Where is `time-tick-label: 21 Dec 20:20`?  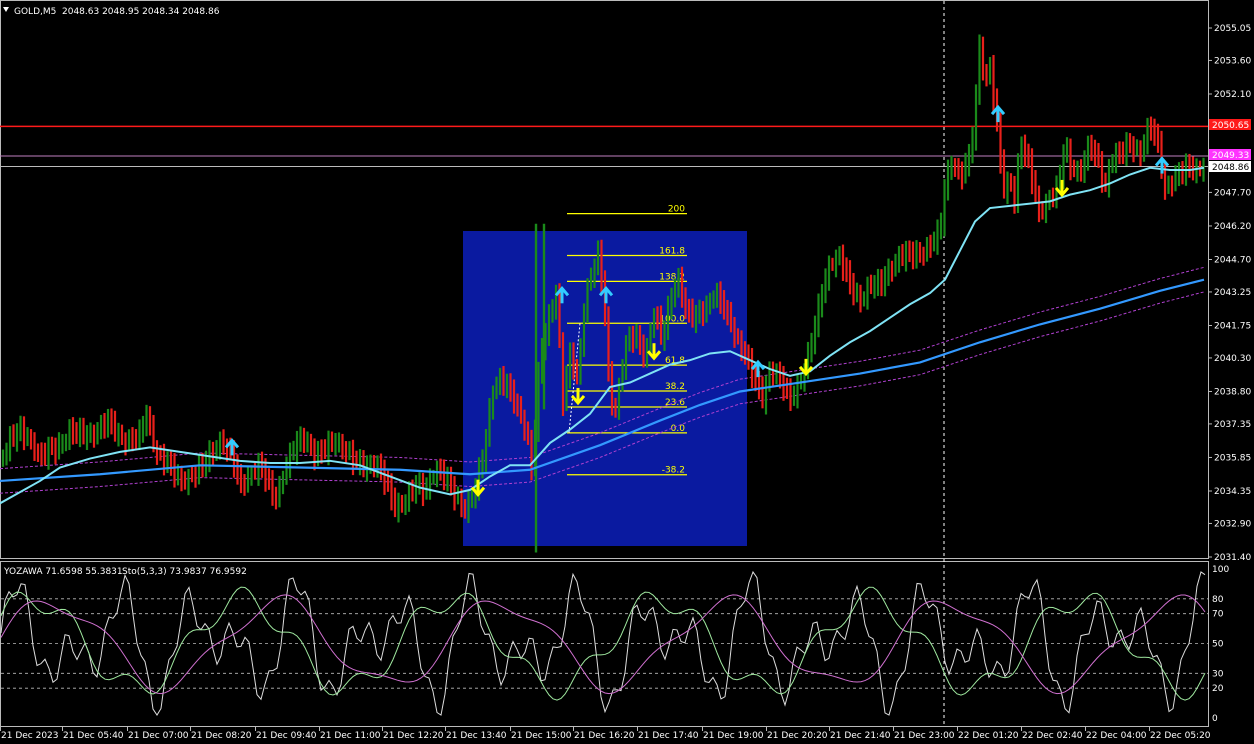
time-tick-label: 21 Dec 20:20 is located at coordinates (797, 736).